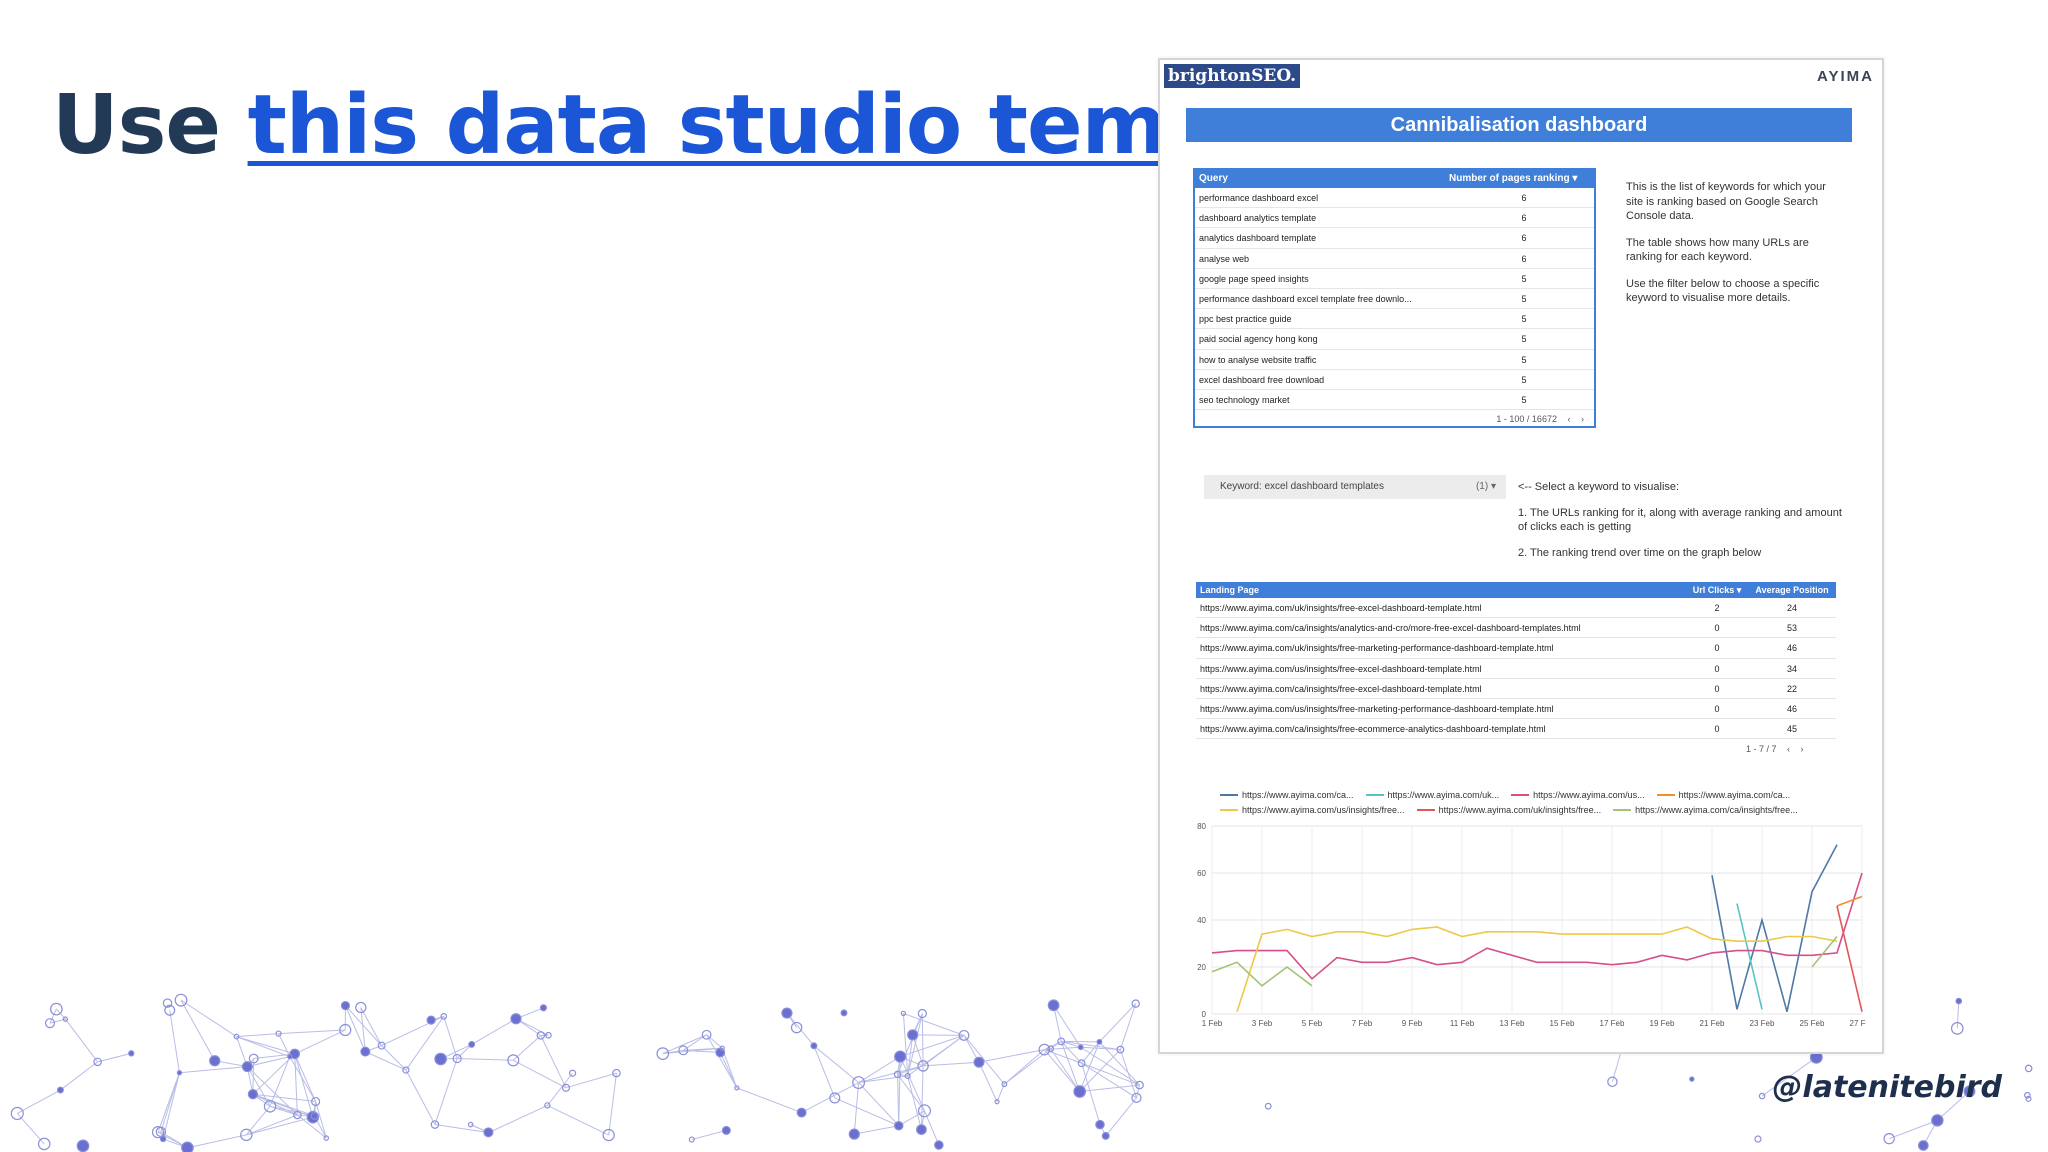 The height and width of the screenshot is (1152, 2048). I want to click on landing-page-column-header: Landing Page, so click(1442, 590).